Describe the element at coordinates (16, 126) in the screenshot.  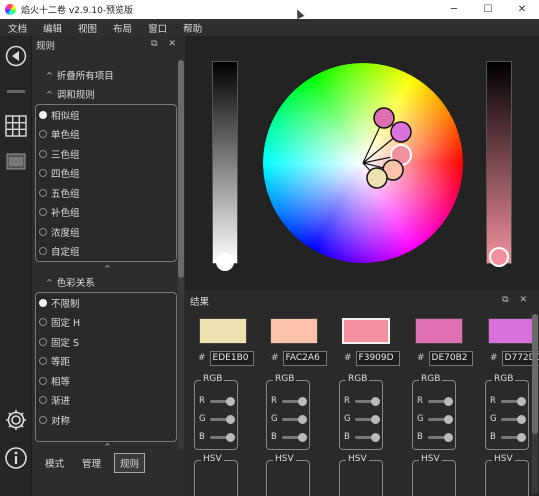
I see `grid-icon` at that location.